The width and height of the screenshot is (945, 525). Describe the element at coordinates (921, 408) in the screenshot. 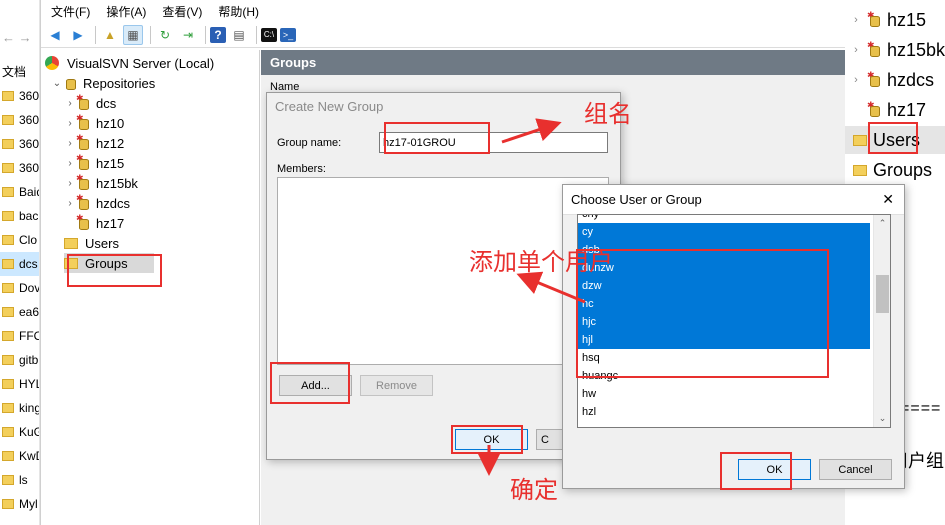

I see `bg-right-dashes: ====` at that location.